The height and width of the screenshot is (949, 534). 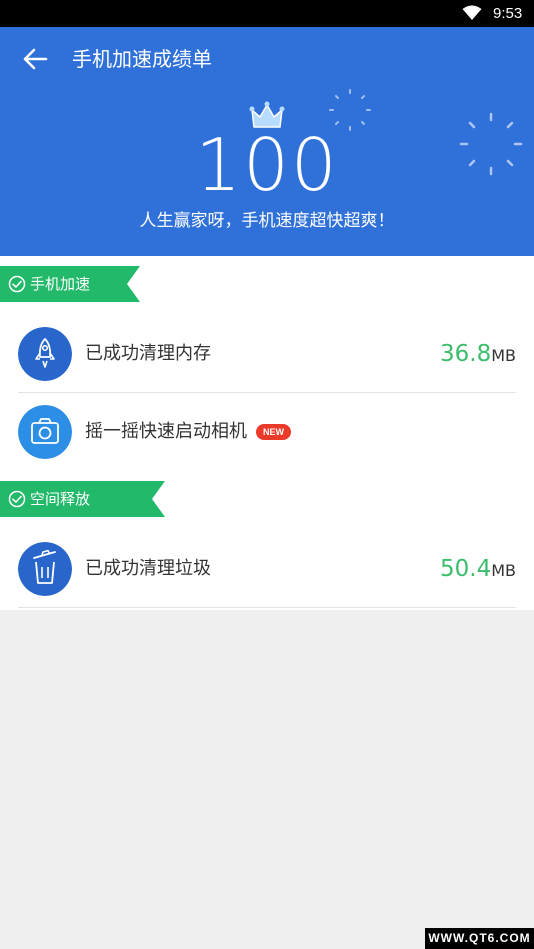 What do you see at coordinates (508, 13) in the screenshot?
I see `status-time: 9:53` at bounding box center [508, 13].